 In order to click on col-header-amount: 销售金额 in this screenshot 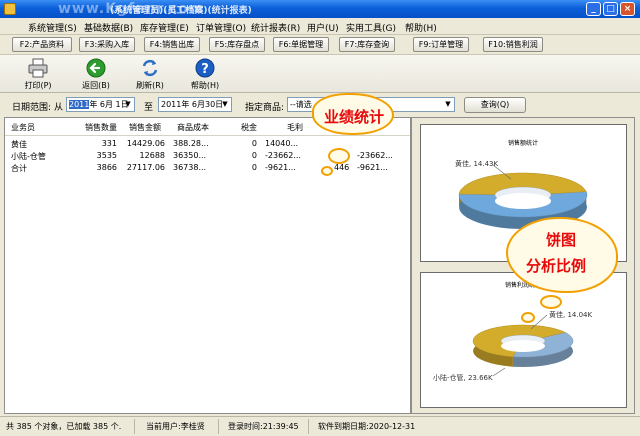, I will do `click(145, 128)`.